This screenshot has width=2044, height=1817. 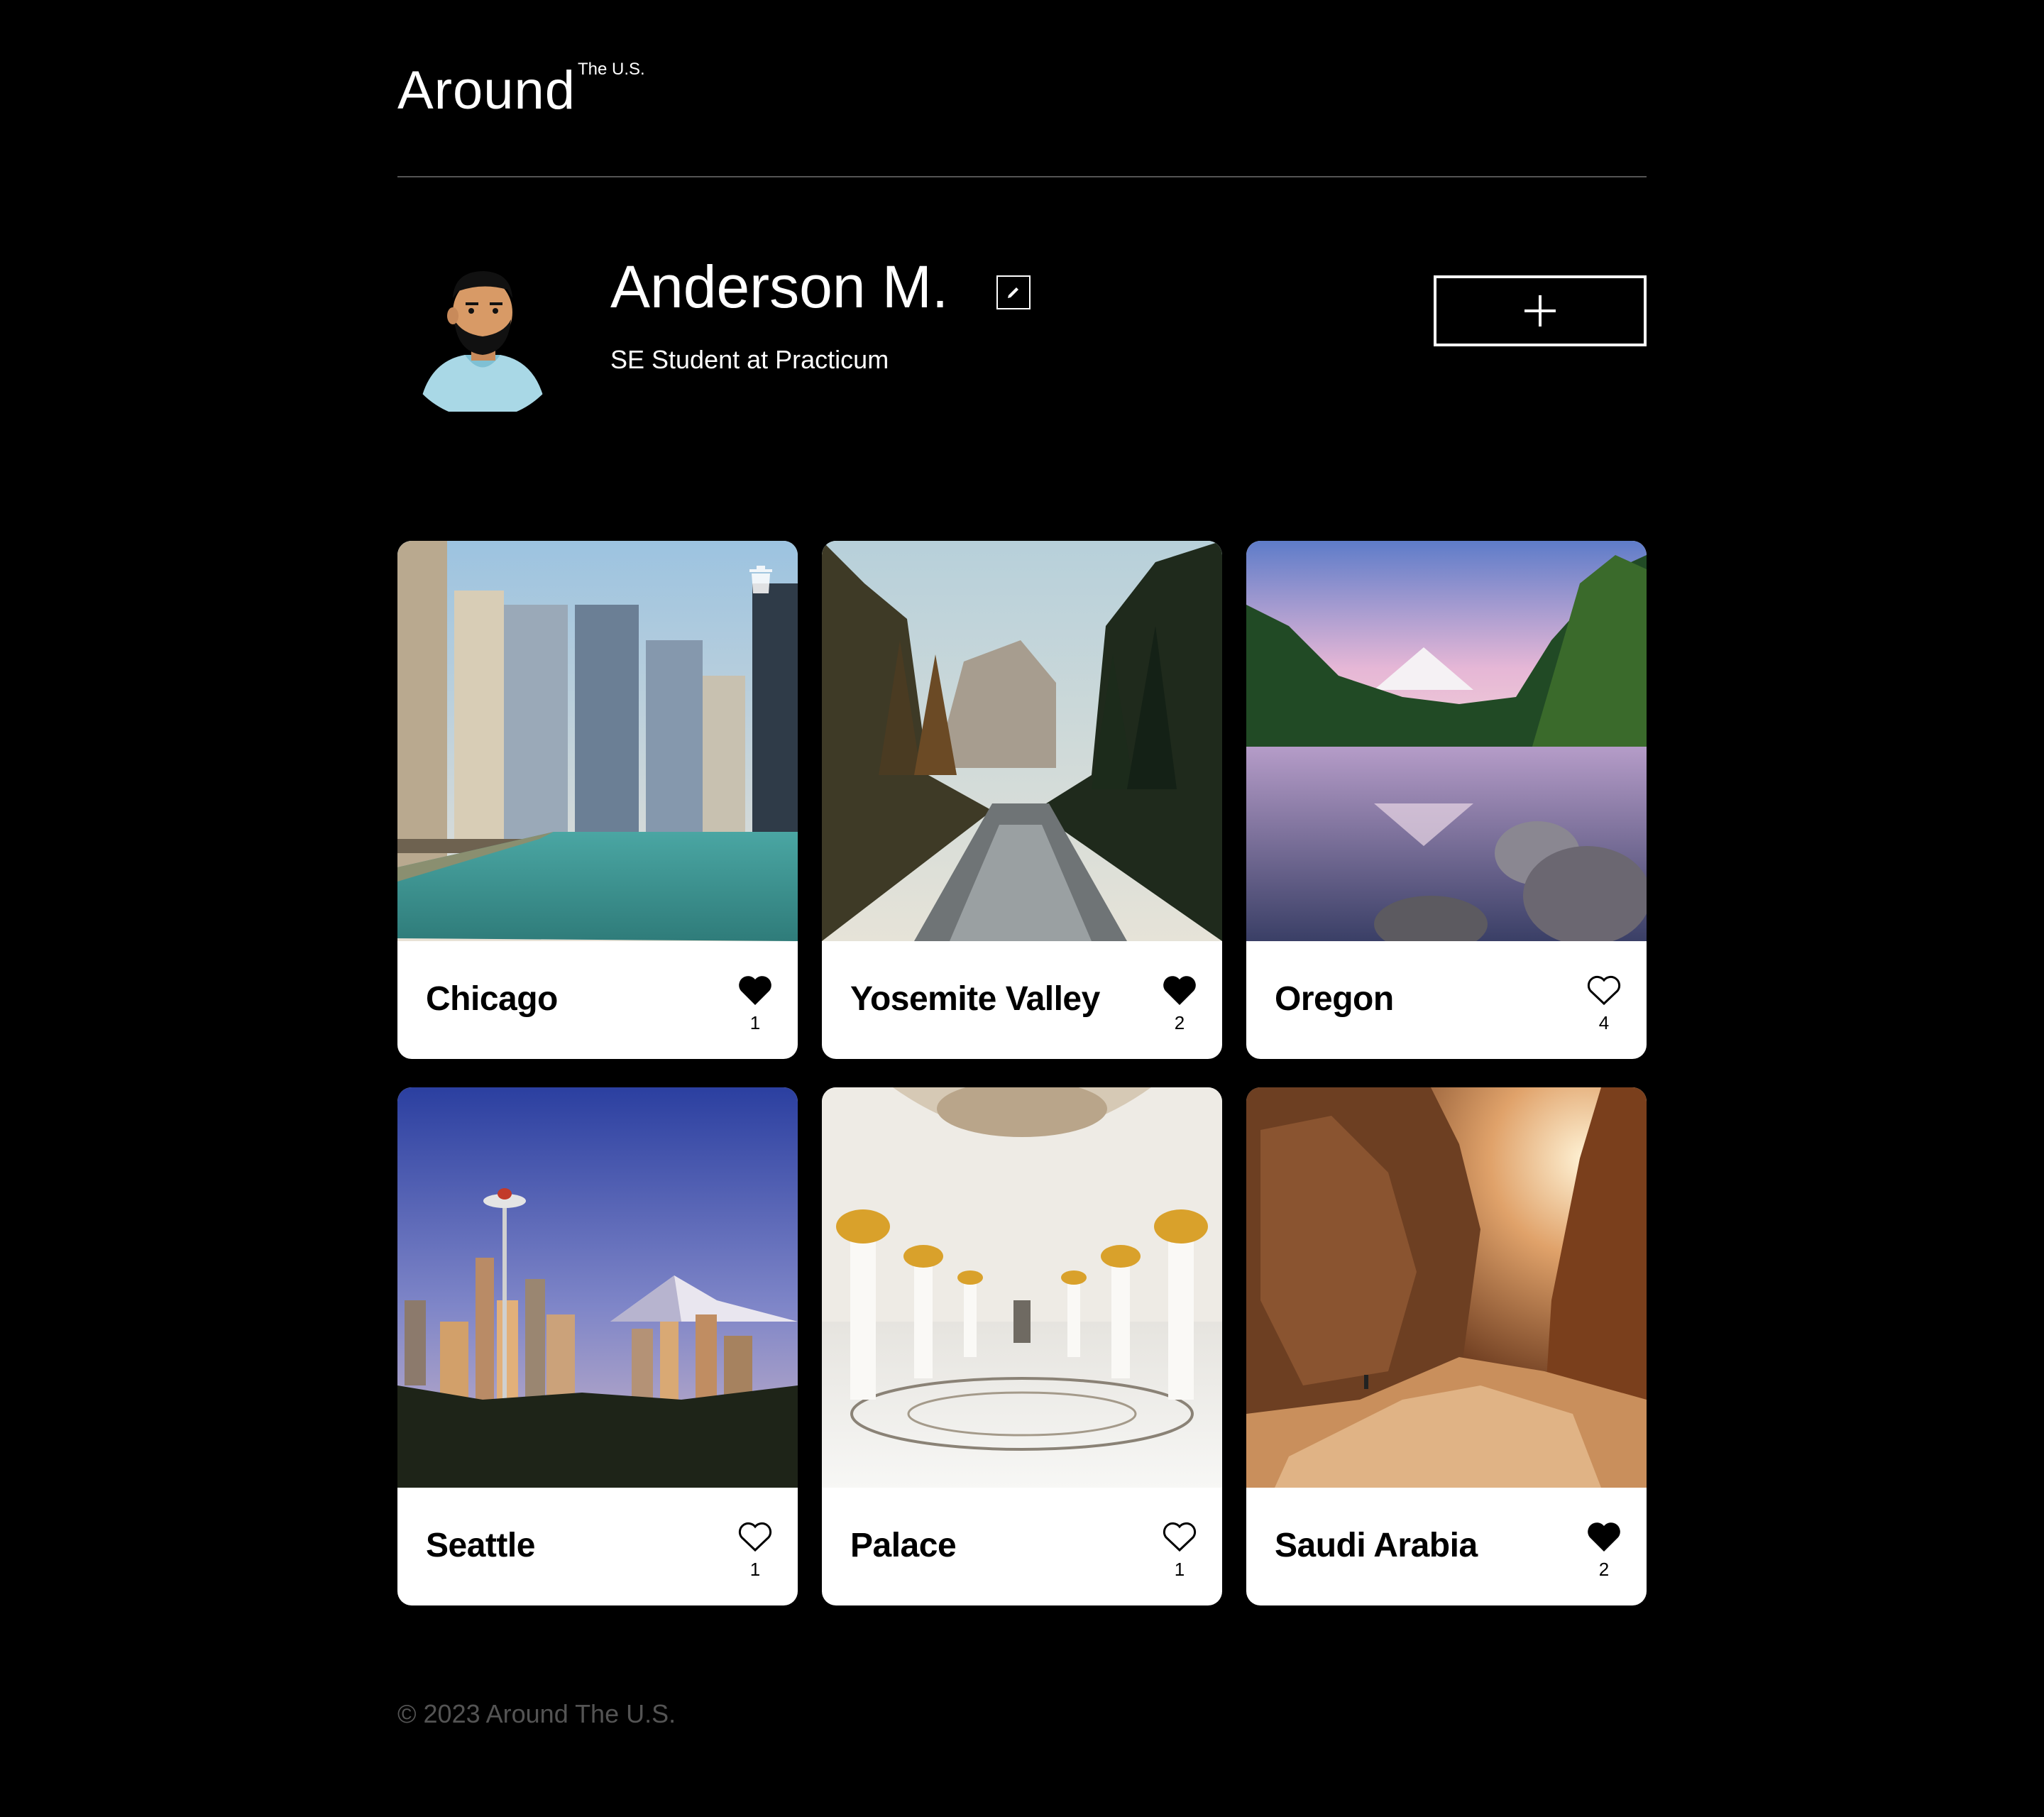 What do you see at coordinates (1022, 741) in the screenshot?
I see `card-image-yosemite-valley` at bounding box center [1022, 741].